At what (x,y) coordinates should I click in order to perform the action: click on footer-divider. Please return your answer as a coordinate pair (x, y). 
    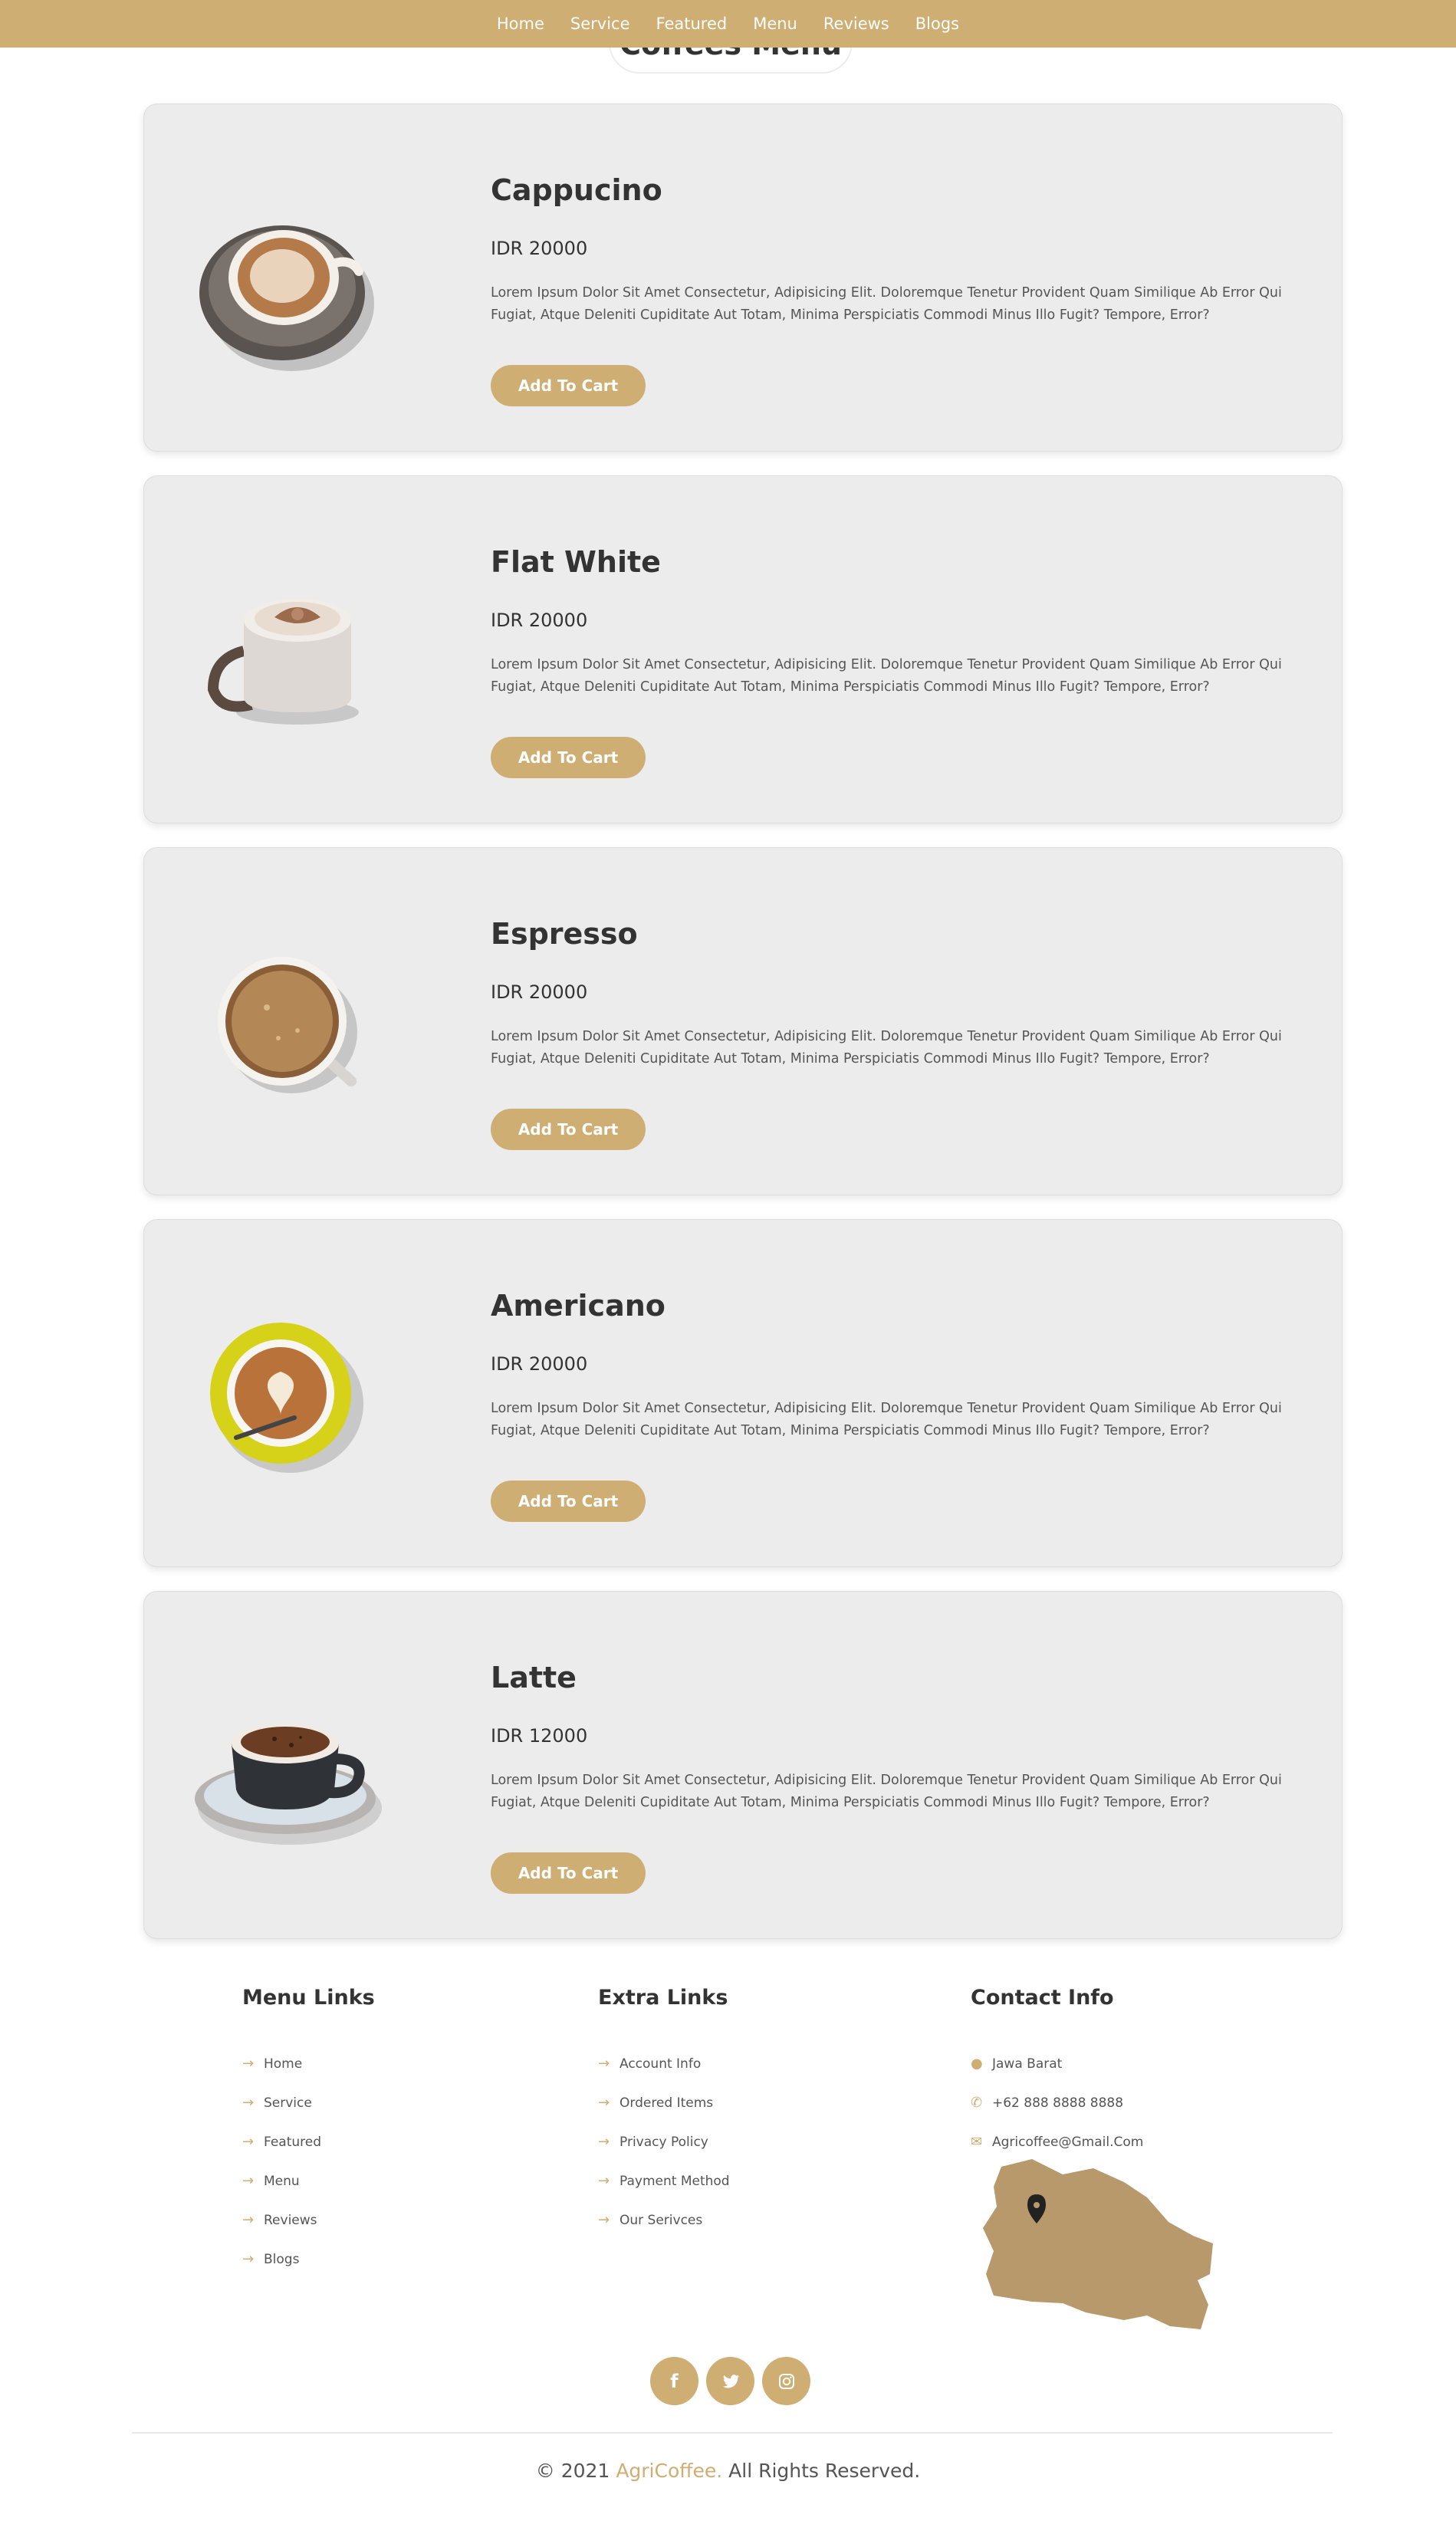
    Looking at the image, I should click on (732, 2433).